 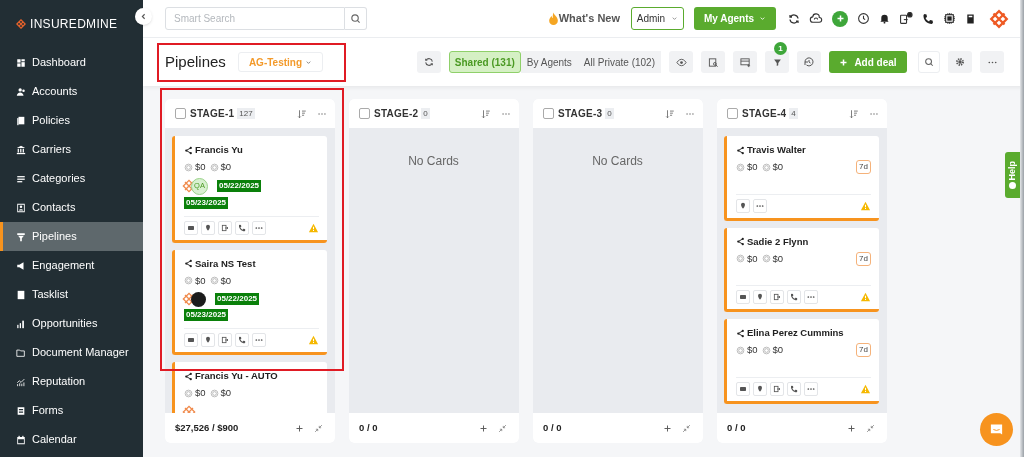 I want to click on form-icon, so click(x=21, y=410).